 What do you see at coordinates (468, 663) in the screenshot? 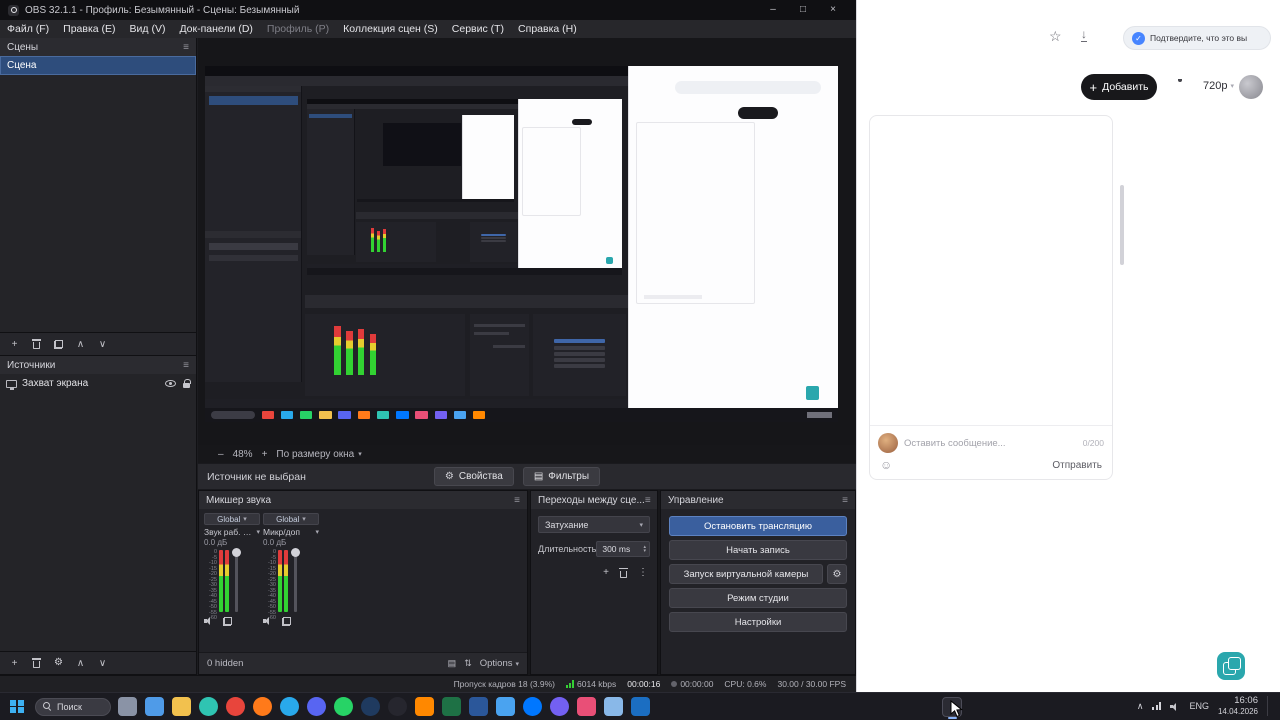
I see `mixer-sort-button: ⇅` at bounding box center [468, 663].